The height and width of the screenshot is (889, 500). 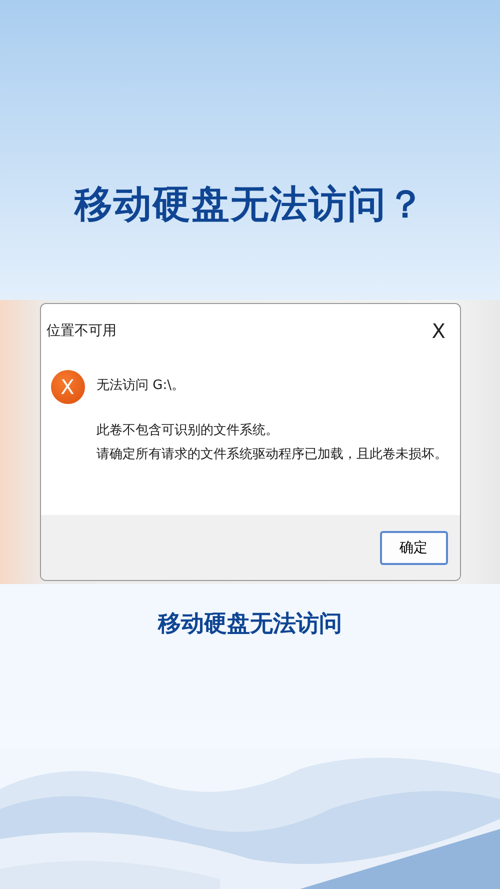 I want to click on error-message: 无法访问 G:\。, so click(x=141, y=385).